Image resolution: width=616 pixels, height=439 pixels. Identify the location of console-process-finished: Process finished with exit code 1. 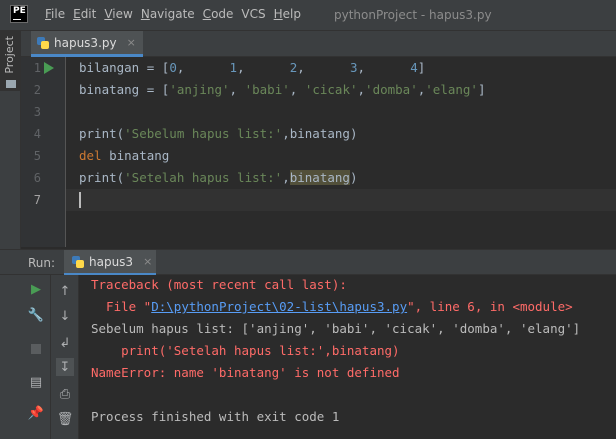
(215, 416).